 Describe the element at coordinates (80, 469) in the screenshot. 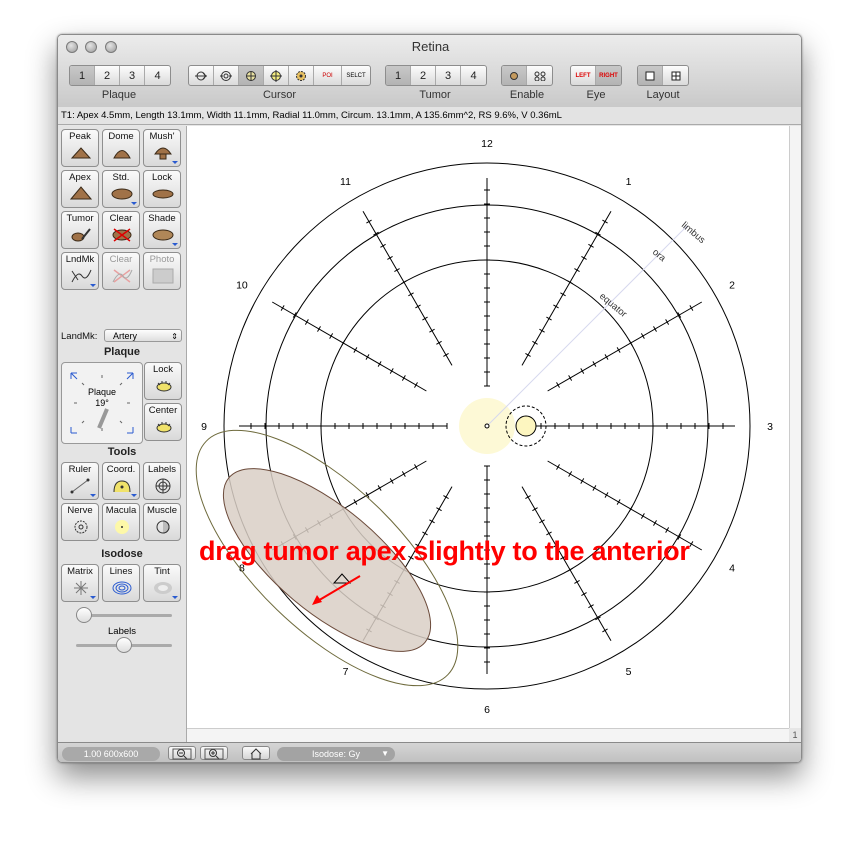

I see `ruler-label: Ruler` at that location.